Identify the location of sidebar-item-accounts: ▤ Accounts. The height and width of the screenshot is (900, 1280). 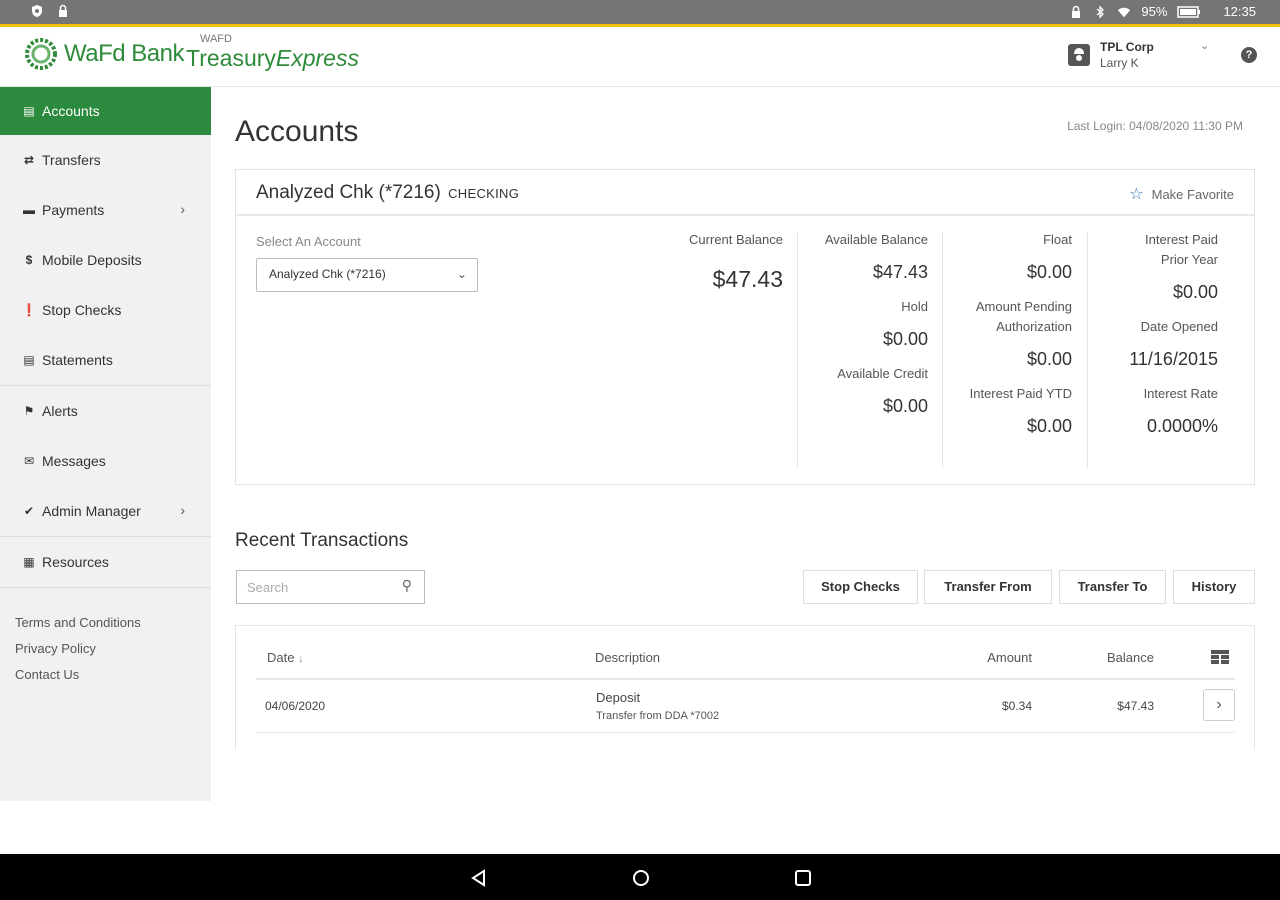
(105, 111).